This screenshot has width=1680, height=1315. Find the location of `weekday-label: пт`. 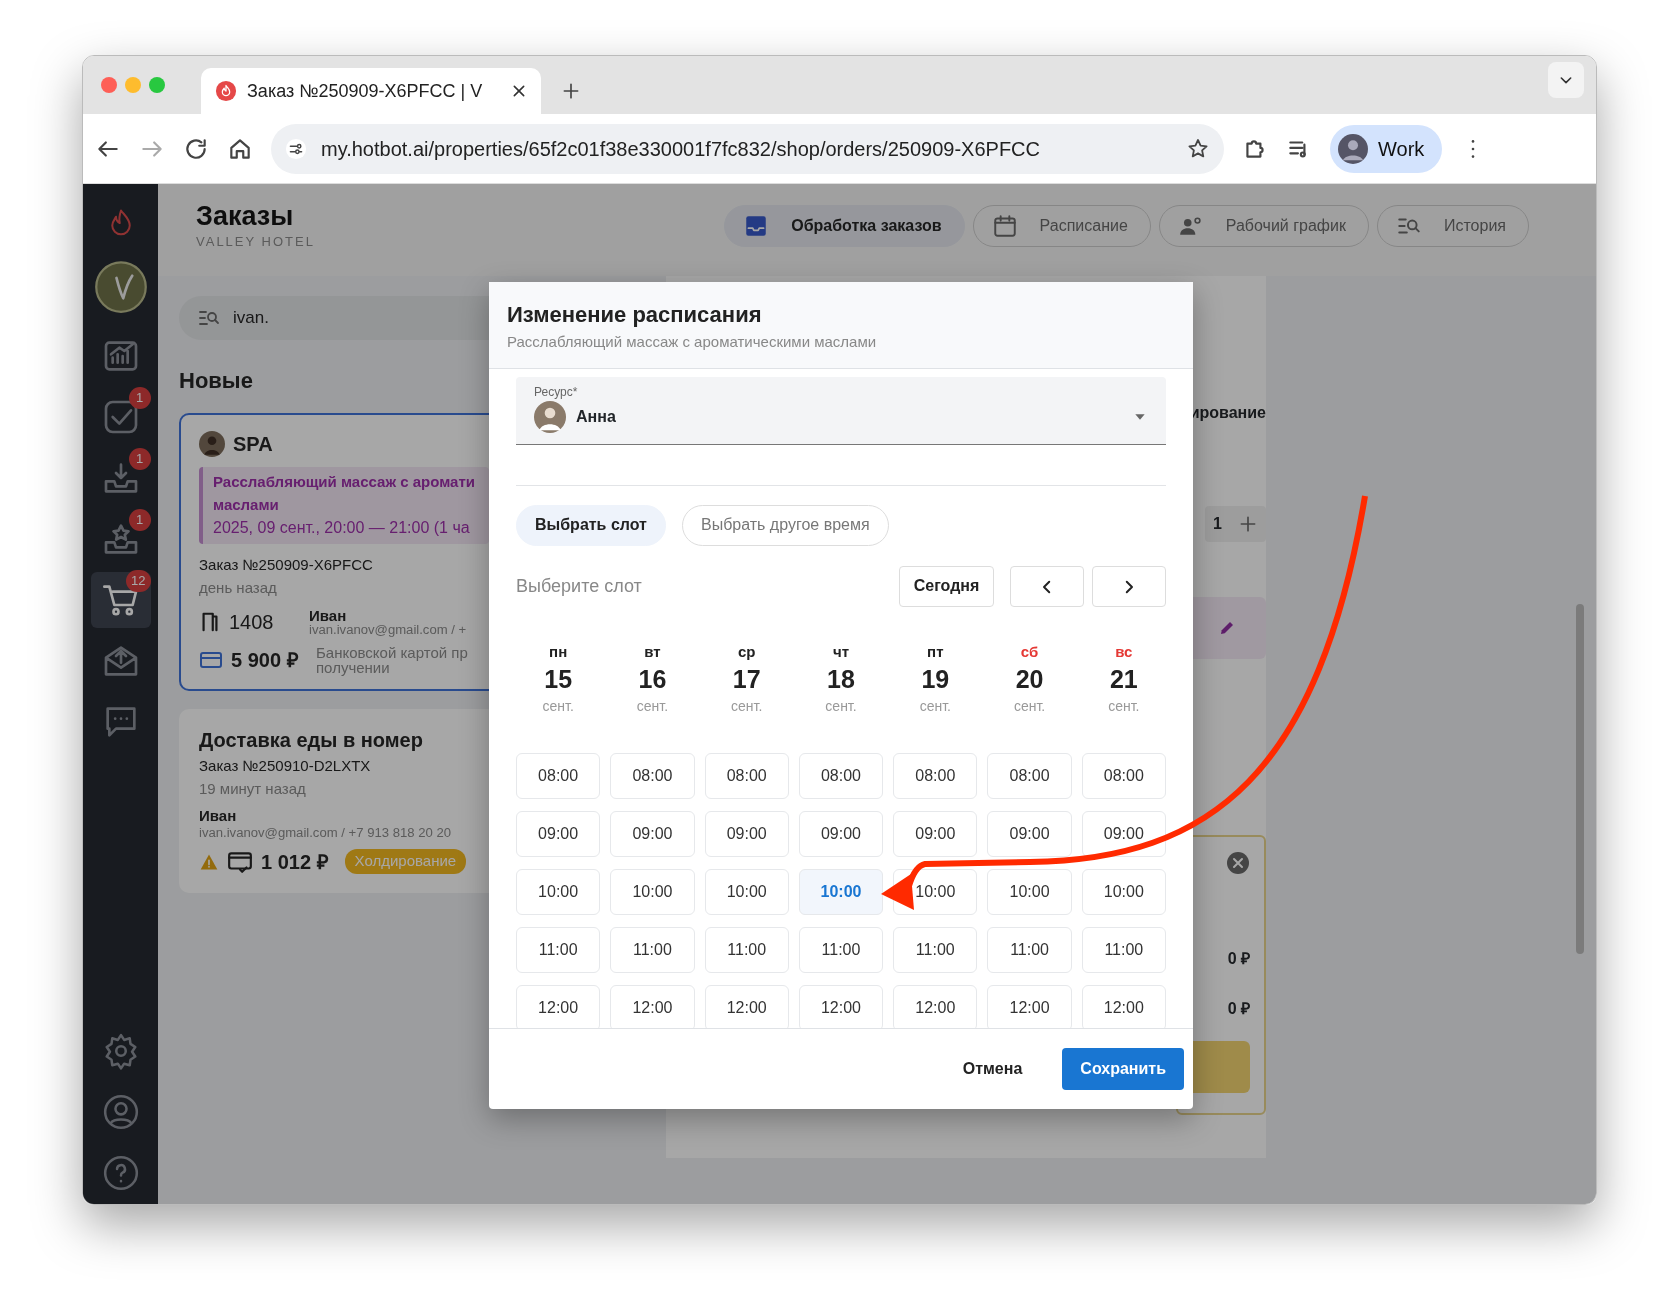

weekday-label: пт is located at coordinates (935, 651).